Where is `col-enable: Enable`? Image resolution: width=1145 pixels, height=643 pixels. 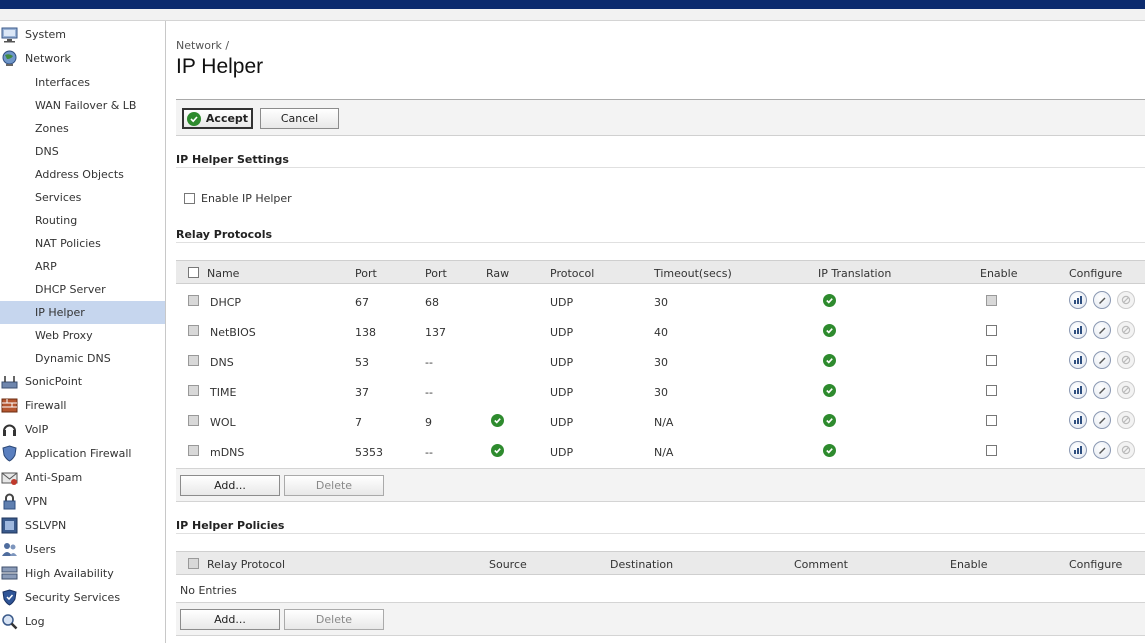 col-enable: Enable is located at coordinates (969, 564).